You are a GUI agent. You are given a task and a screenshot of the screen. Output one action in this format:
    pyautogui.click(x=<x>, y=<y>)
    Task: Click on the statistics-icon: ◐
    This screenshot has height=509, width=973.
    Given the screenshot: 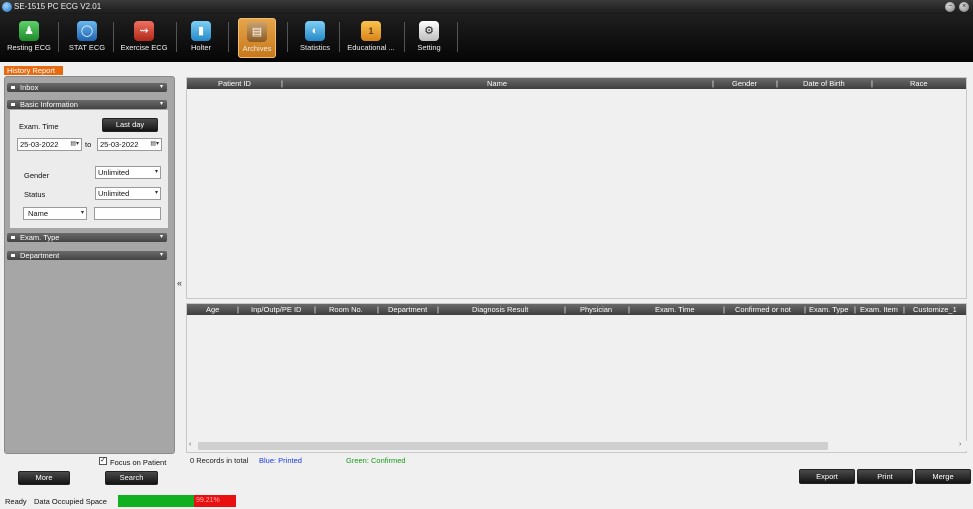 What is the action you would take?
    pyautogui.click(x=315, y=31)
    